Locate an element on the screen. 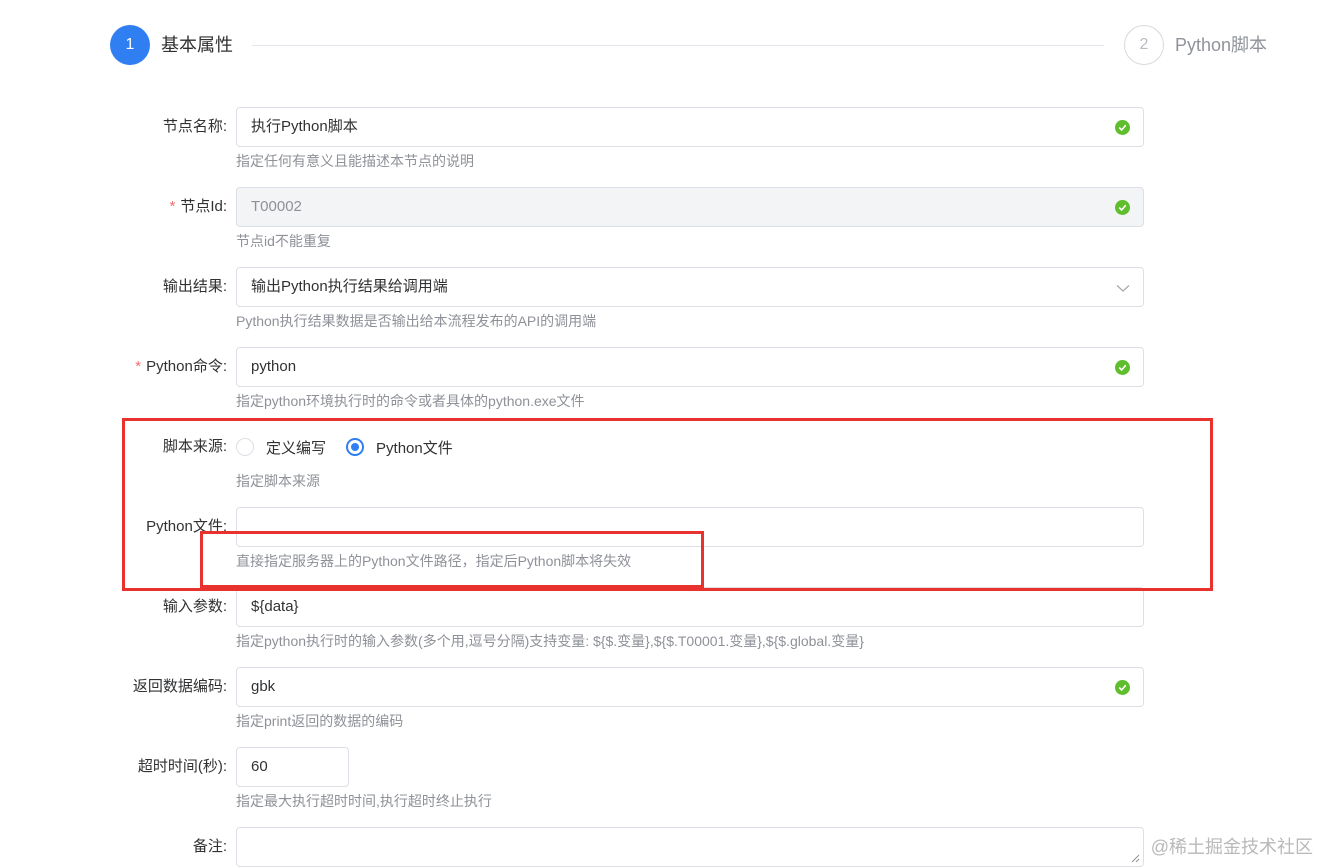 This screenshot has width=1331, height=867. node-id-label-text: 节点Id: is located at coordinates (203, 206).